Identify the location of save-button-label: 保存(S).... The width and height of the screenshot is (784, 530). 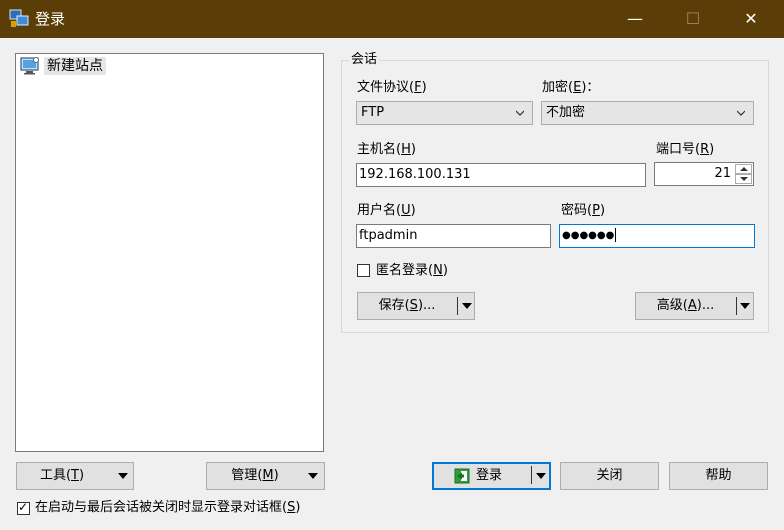
(407, 305).